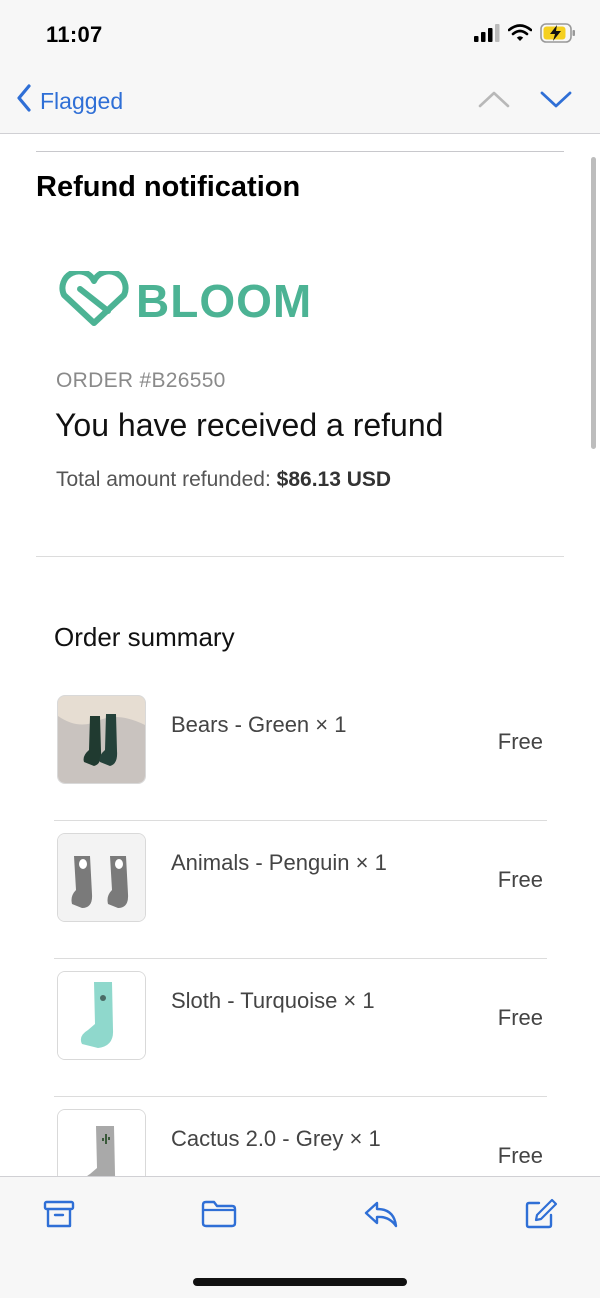  I want to click on compose-button, so click(541, 1216).